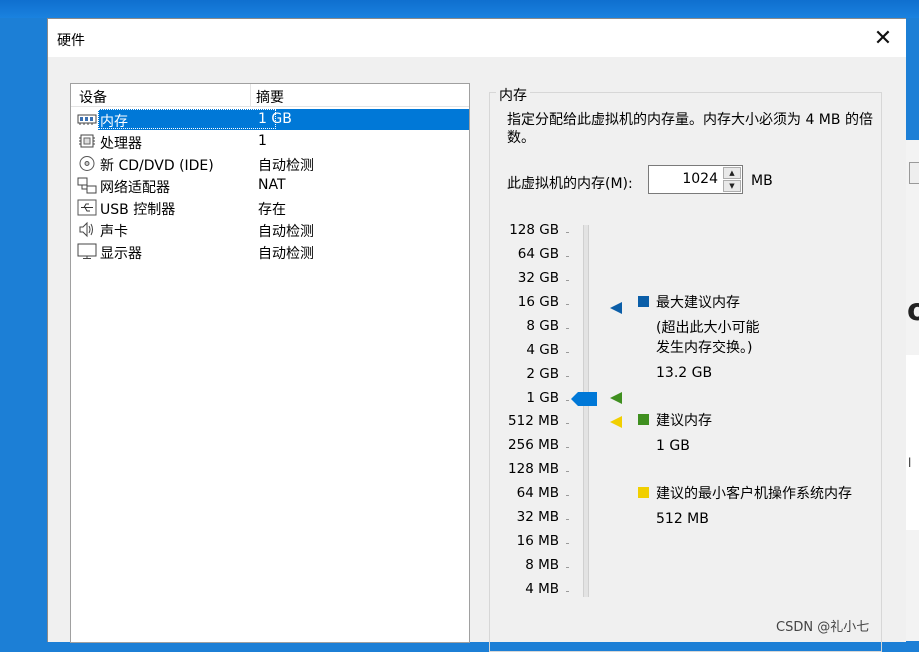 The image size is (919, 652). What do you see at coordinates (87, 141) in the screenshot?
I see `processor-icon` at bounding box center [87, 141].